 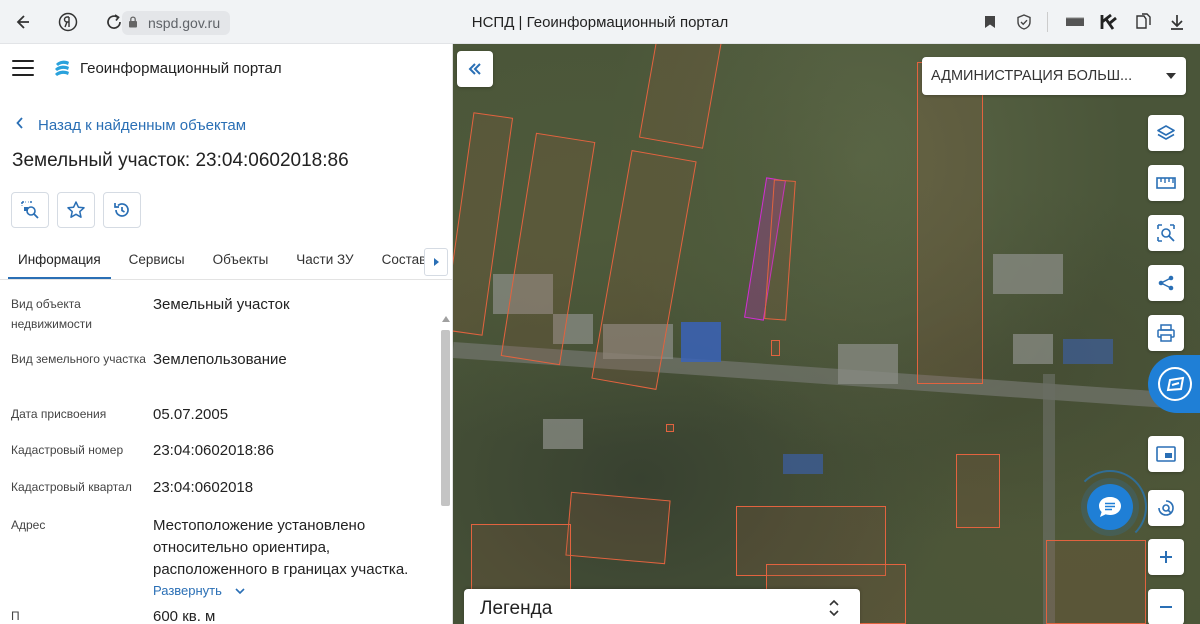 I want to click on info-value: Земельный участок, so click(x=221, y=304).